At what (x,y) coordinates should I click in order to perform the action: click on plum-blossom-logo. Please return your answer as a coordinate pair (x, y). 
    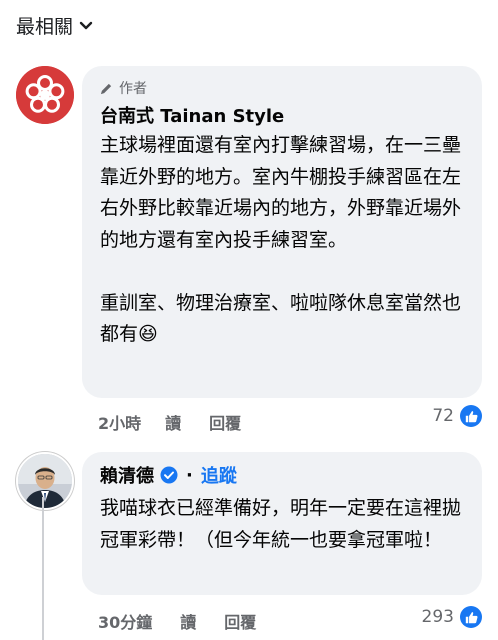
    Looking at the image, I should click on (45, 95).